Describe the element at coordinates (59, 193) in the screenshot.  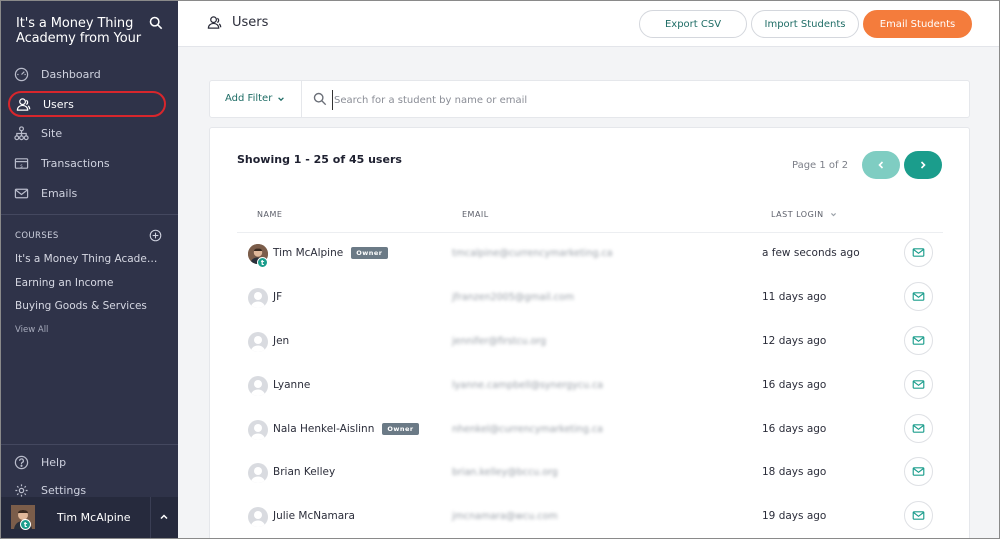
I see `sidebar-item-label: Emails` at that location.